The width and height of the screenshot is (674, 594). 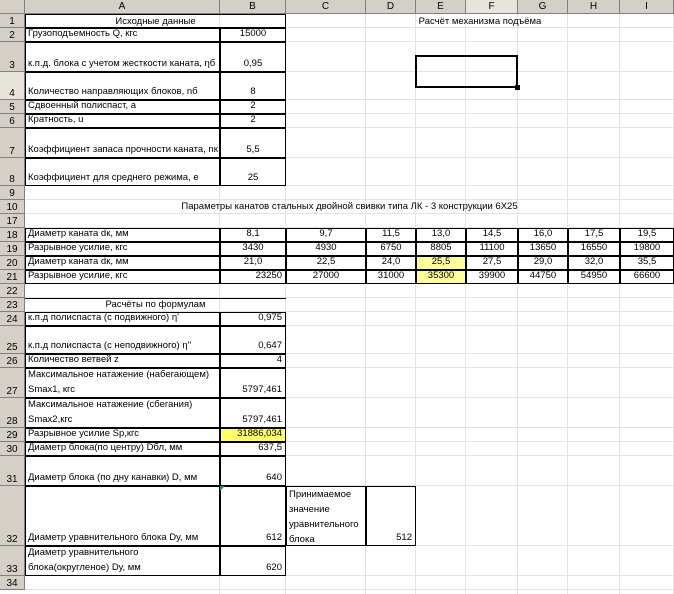 What do you see at coordinates (543, 263) in the screenshot?
I see `rope-value: 29,0` at bounding box center [543, 263].